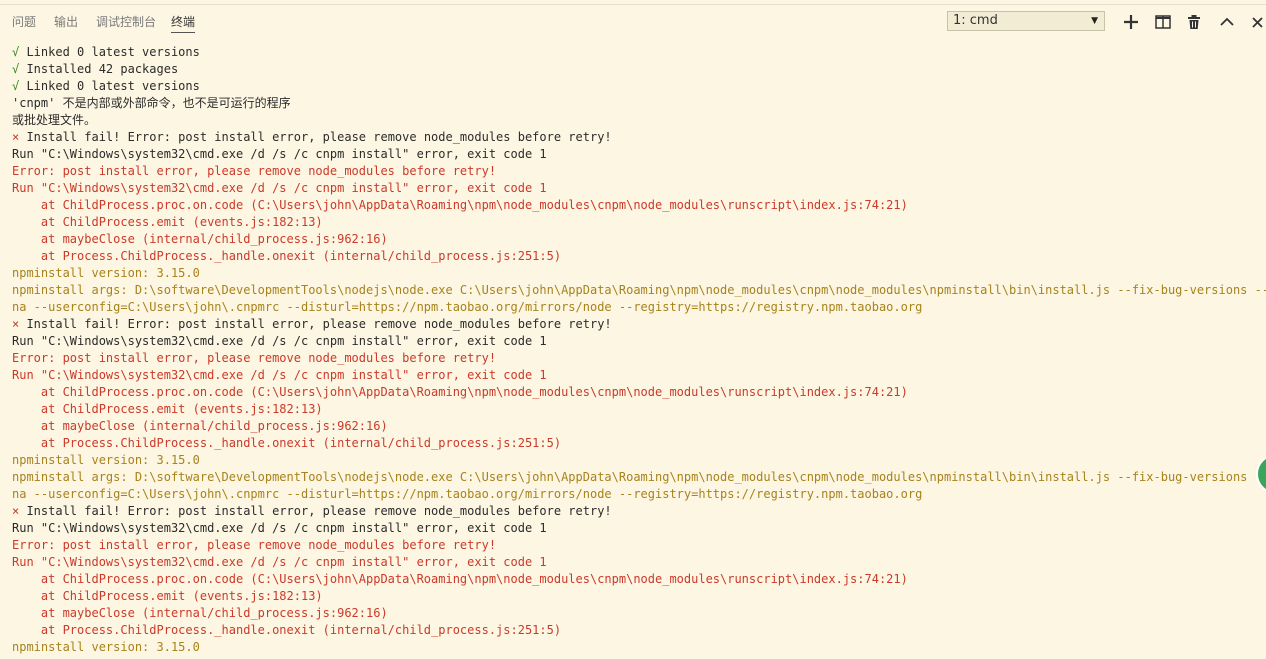  What do you see at coordinates (975, 20) in the screenshot?
I see `terminal-select-value: 1: cmd` at bounding box center [975, 20].